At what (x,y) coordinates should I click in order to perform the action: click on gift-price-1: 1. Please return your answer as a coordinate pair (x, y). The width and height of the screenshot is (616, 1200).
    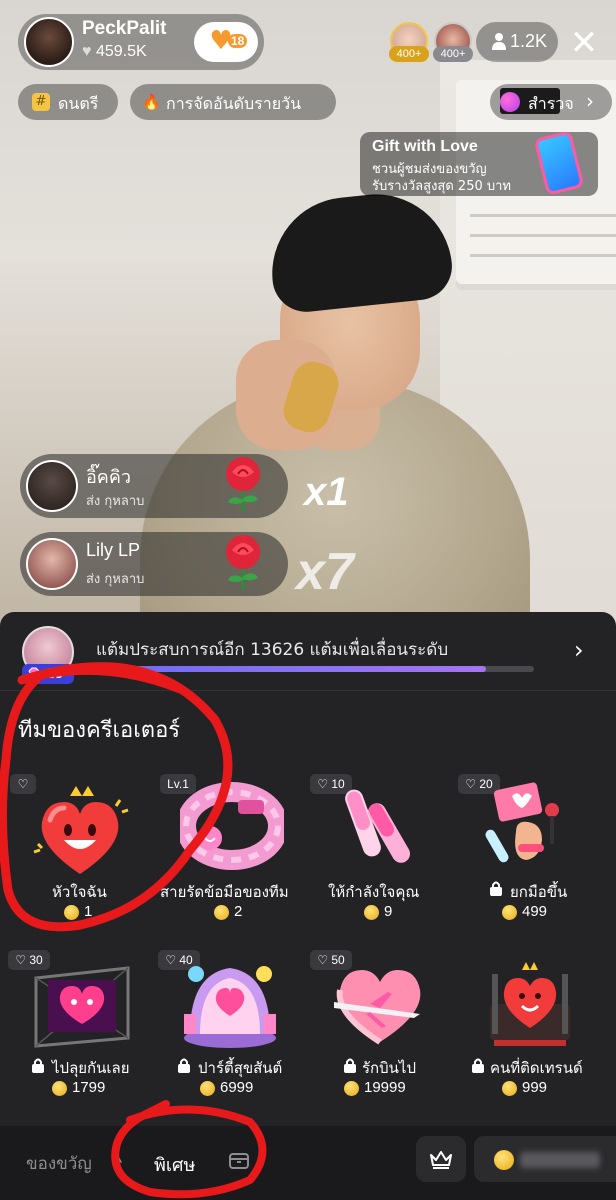
    Looking at the image, I should click on (88, 911).